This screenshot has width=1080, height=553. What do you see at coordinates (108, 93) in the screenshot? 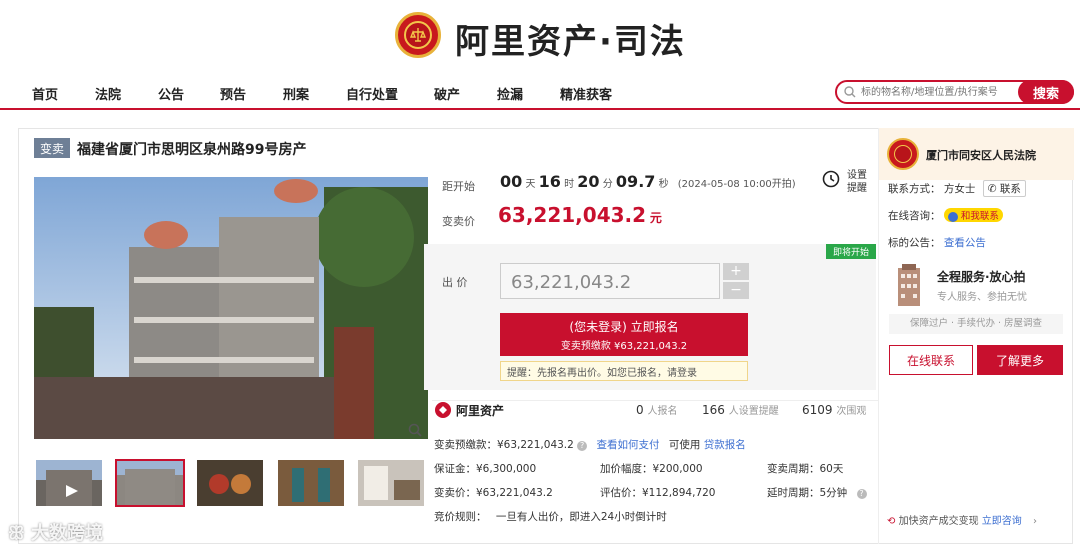
I see `nav-item-court: 法院` at bounding box center [108, 93].